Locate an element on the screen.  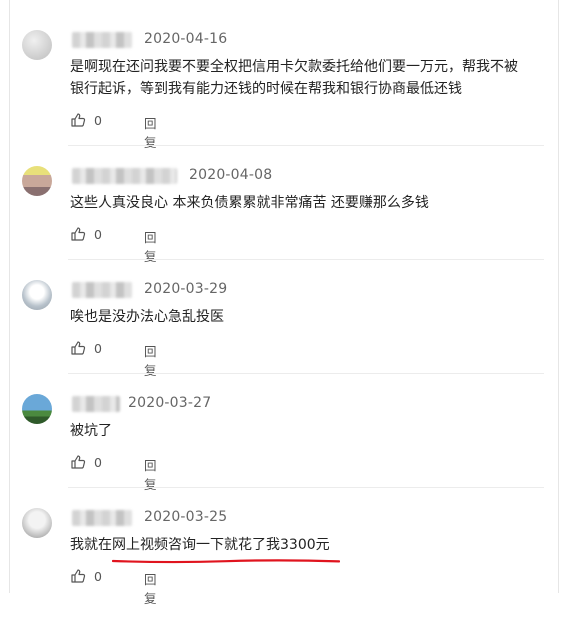
comment-date: 2020-04-08 is located at coordinates (231, 175).